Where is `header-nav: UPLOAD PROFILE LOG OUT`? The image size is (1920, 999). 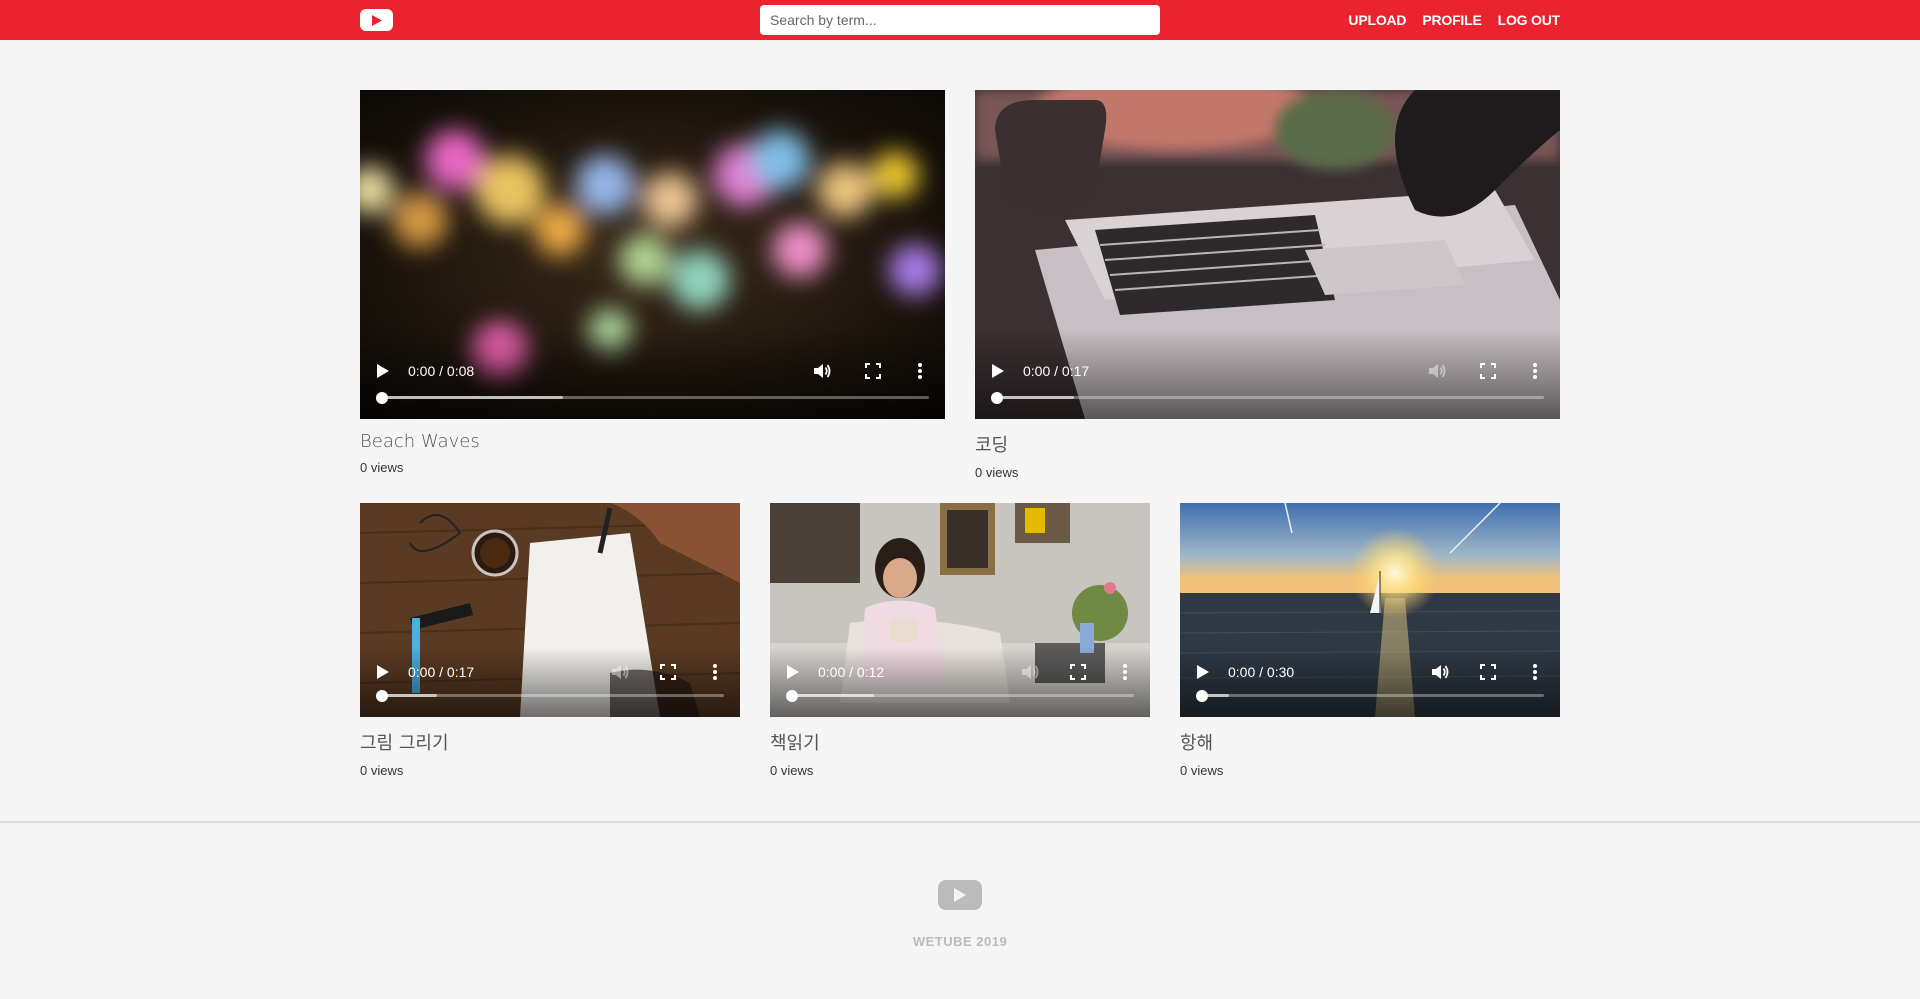 header-nav: UPLOAD PROFILE LOG OUT is located at coordinates (1454, 20).